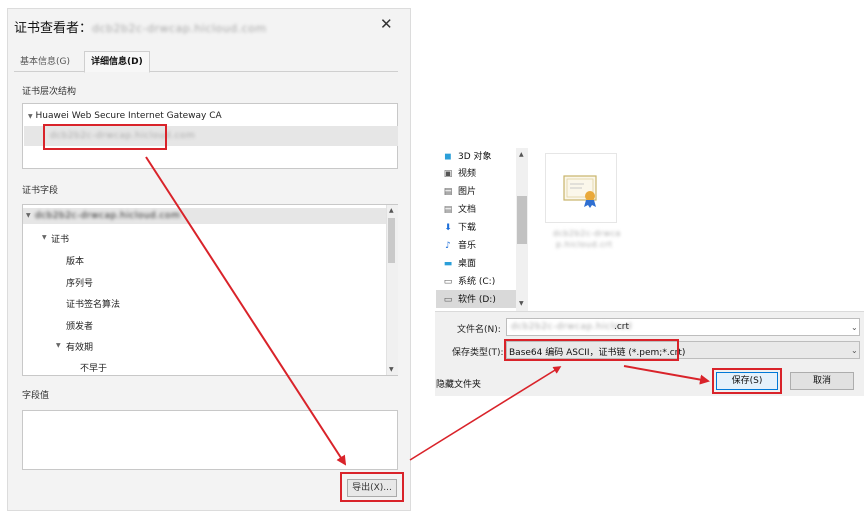 This screenshot has height=519, width=867. I want to click on nav-item-label: 3D 对象, so click(475, 157).